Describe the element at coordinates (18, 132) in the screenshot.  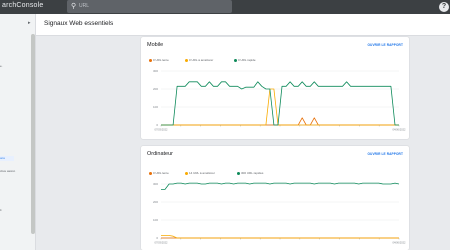
I see `sidebar: e. ons ctive assist. it` at that location.